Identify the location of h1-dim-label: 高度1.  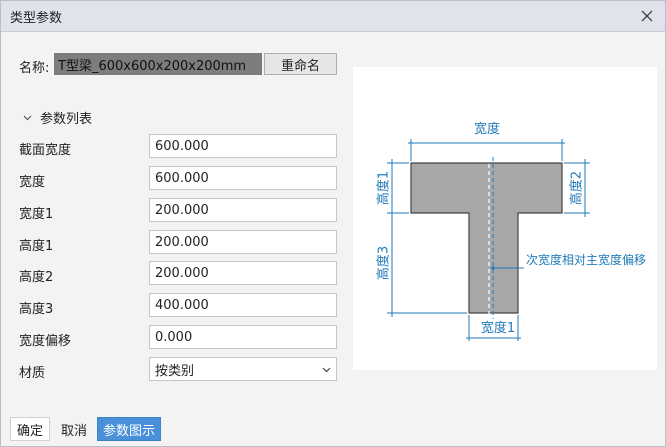
(384, 188).